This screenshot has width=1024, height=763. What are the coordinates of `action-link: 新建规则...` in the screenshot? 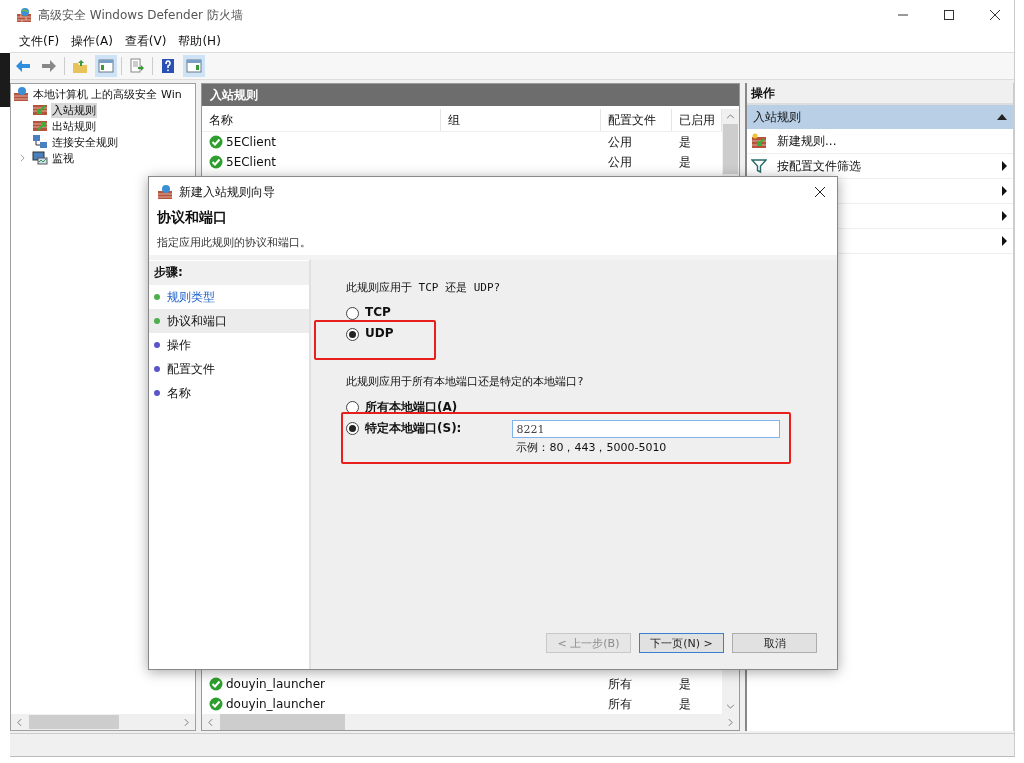 It's located at (807, 141).